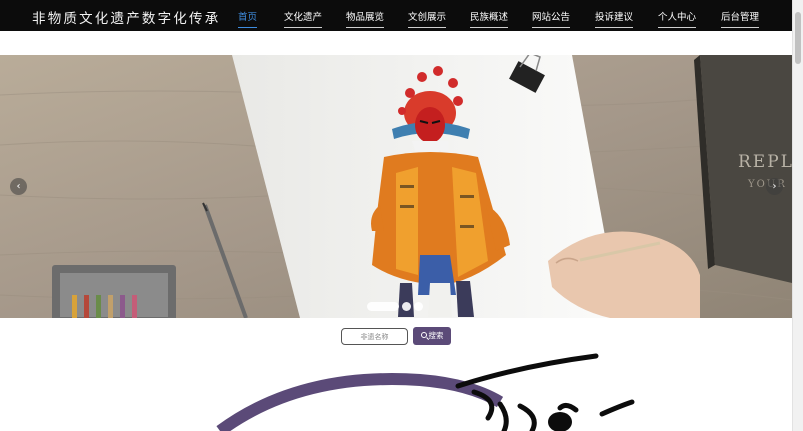  I want to click on pencil-tin, so click(114, 291).